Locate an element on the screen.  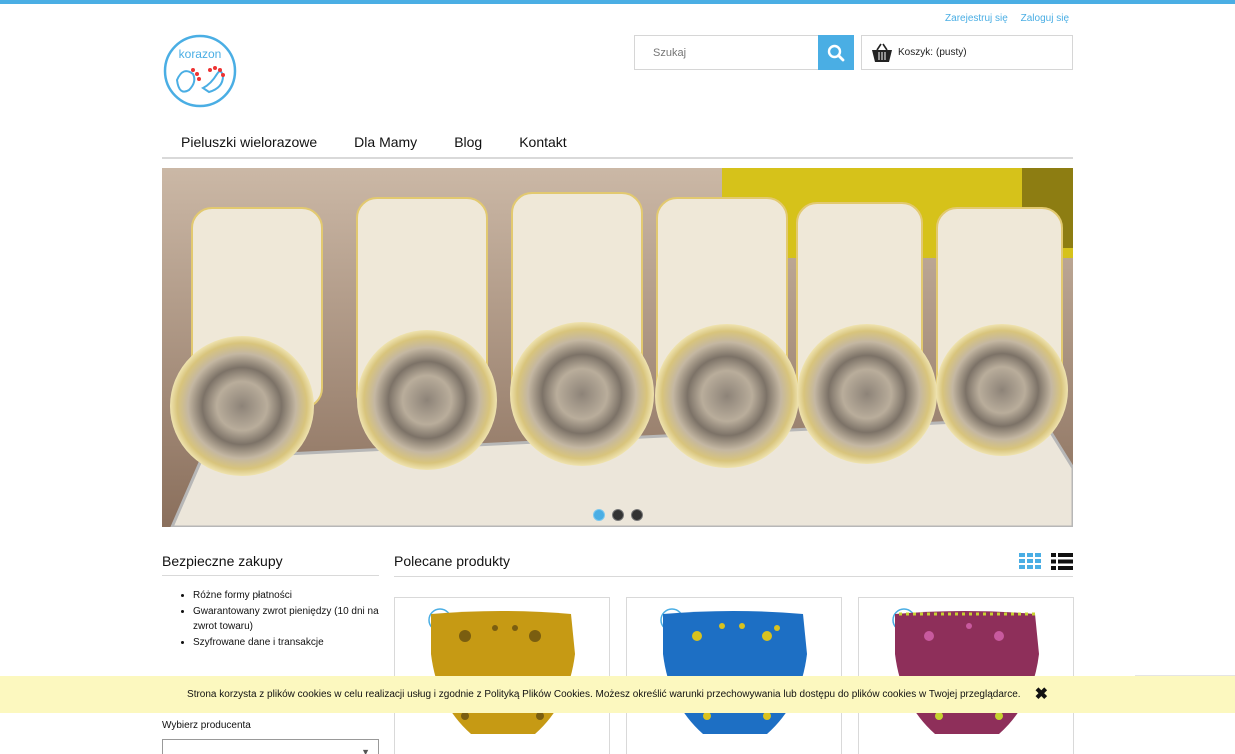
manufacturer-select: ▼ is located at coordinates (270, 746).